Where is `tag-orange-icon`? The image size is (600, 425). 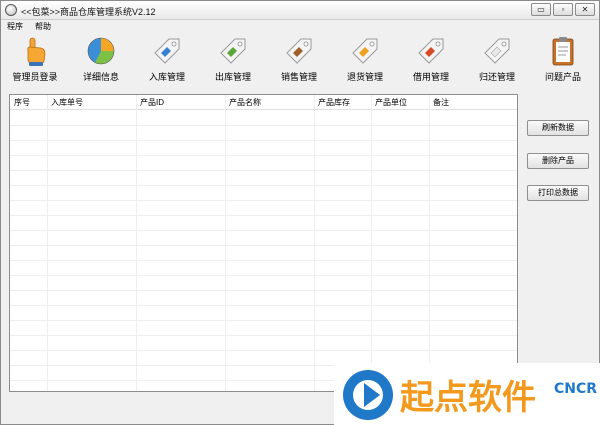
tag-orange-icon is located at coordinates (365, 51).